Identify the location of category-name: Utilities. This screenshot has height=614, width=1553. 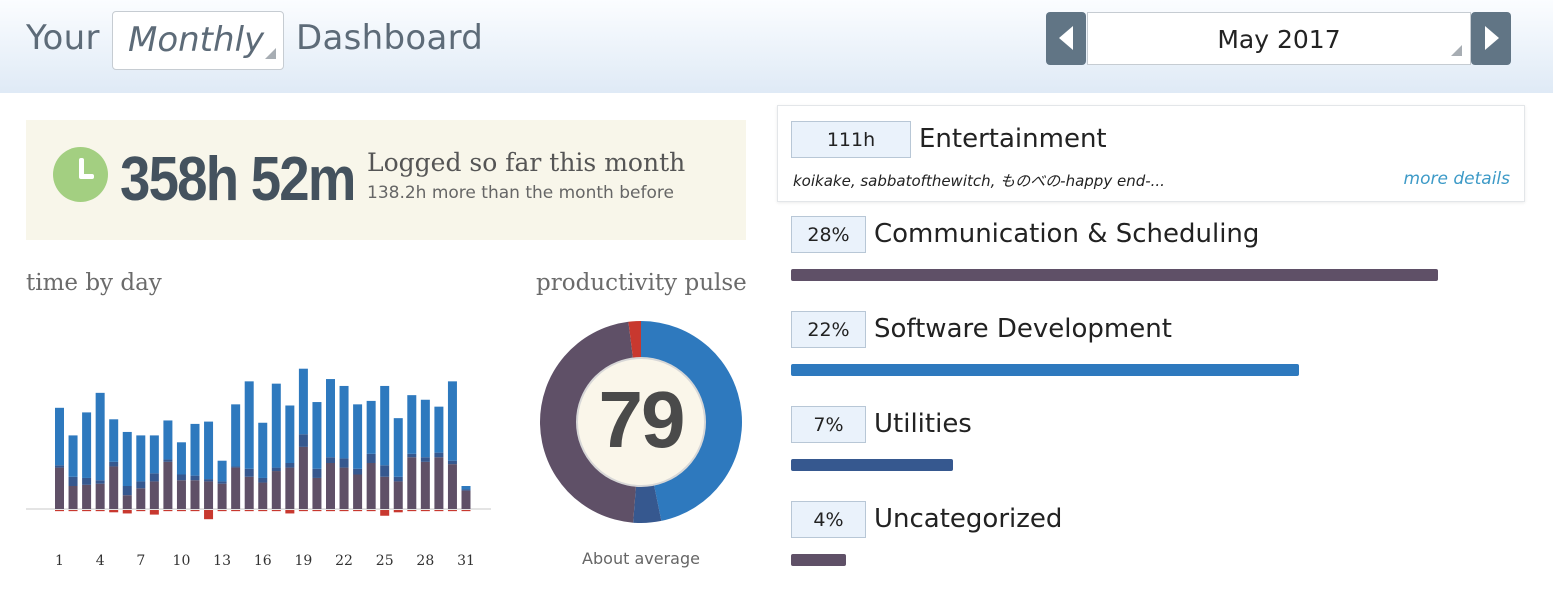
(923, 424).